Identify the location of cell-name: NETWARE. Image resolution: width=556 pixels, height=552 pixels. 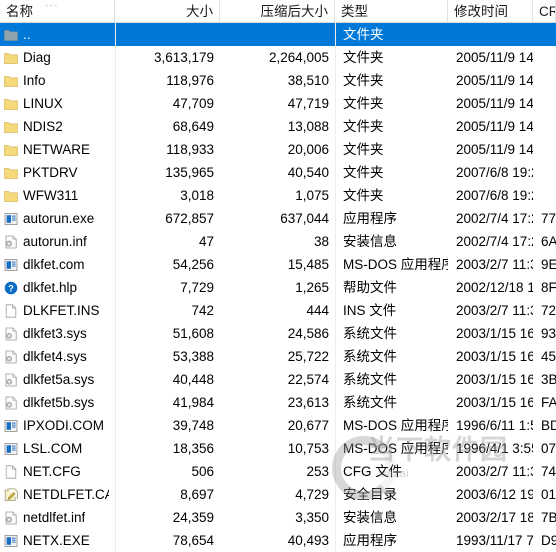
(57, 149).